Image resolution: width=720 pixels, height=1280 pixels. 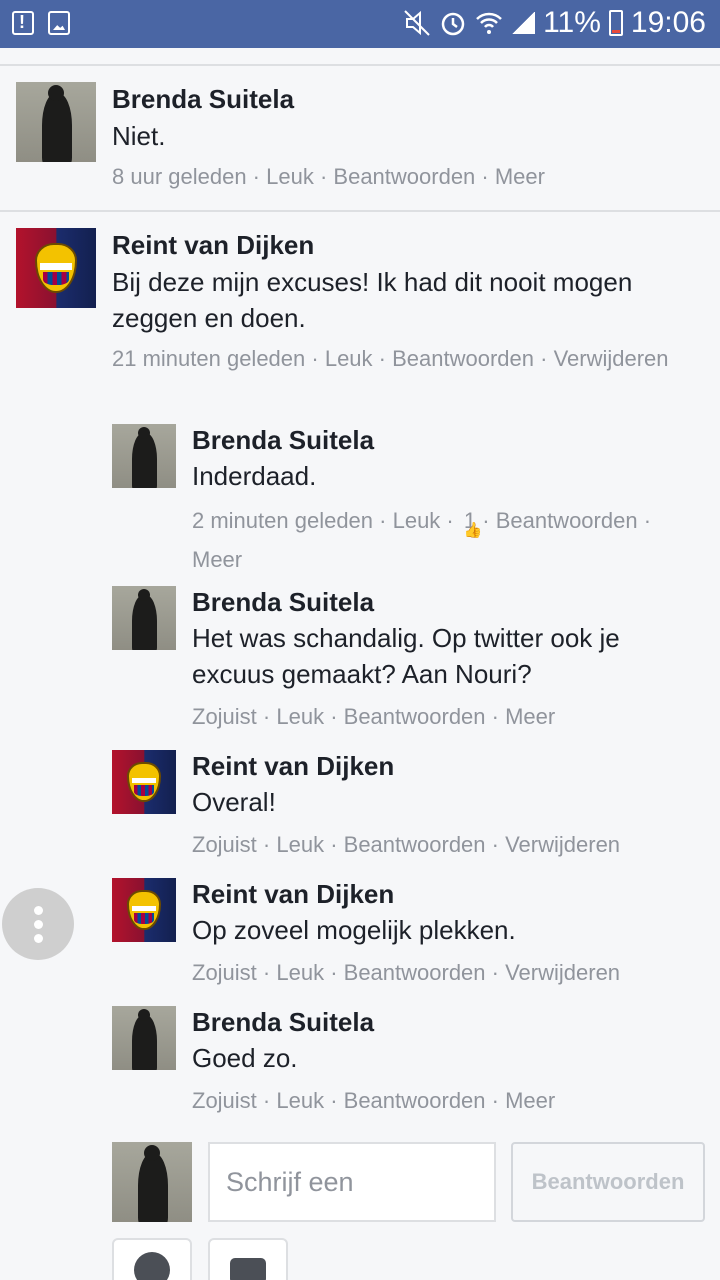 I want to click on reply-text: Inderdaad., so click(x=254, y=476).